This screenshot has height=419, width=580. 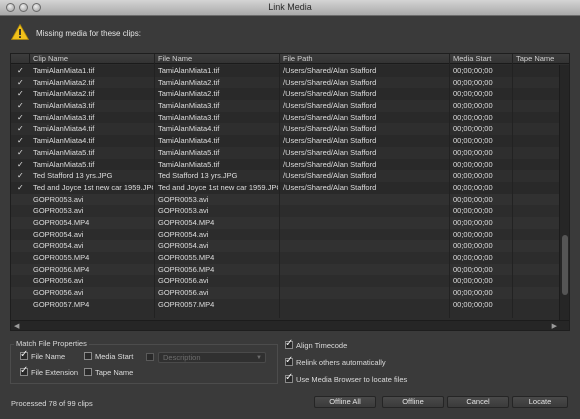 I want to click on cell-file: TamiAlanMiata3.tif, so click(x=189, y=106).